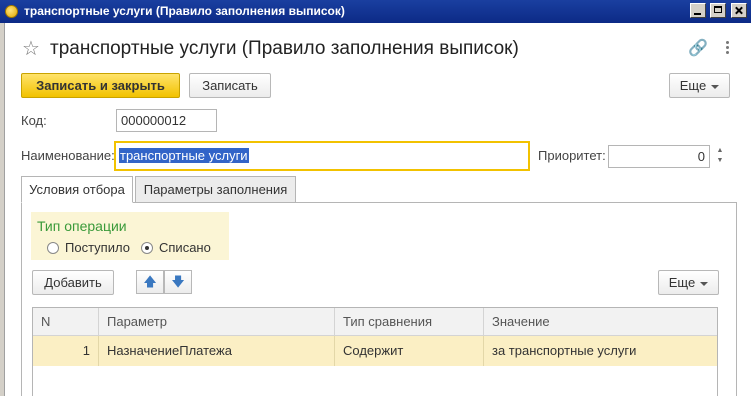 The width and height of the screenshot is (751, 396). Describe the element at coordinates (68, 155) in the screenshot. I see `name-label: Наименование:` at that location.